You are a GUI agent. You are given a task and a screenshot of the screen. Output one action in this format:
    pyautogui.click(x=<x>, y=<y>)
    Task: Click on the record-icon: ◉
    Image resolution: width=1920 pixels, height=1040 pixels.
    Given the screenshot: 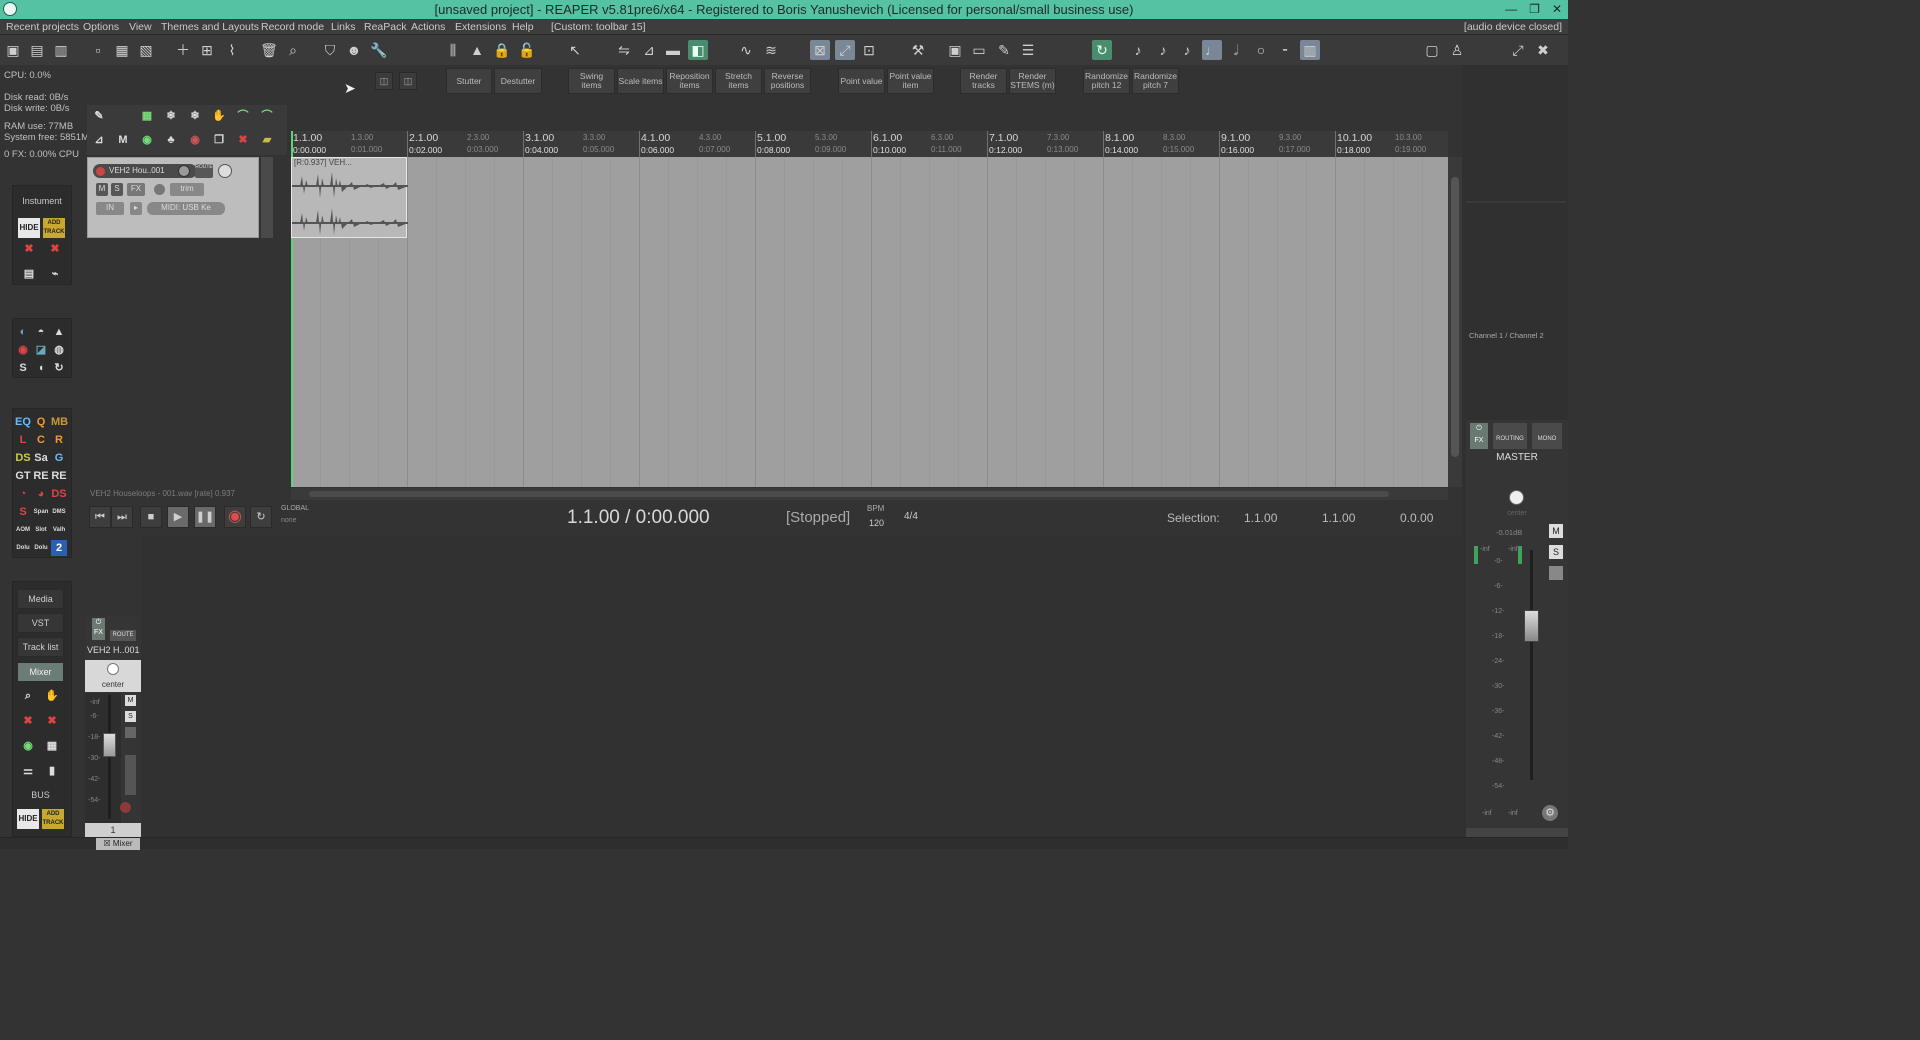 What is the action you would take?
    pyautogui.click(x=195, y=140)
    